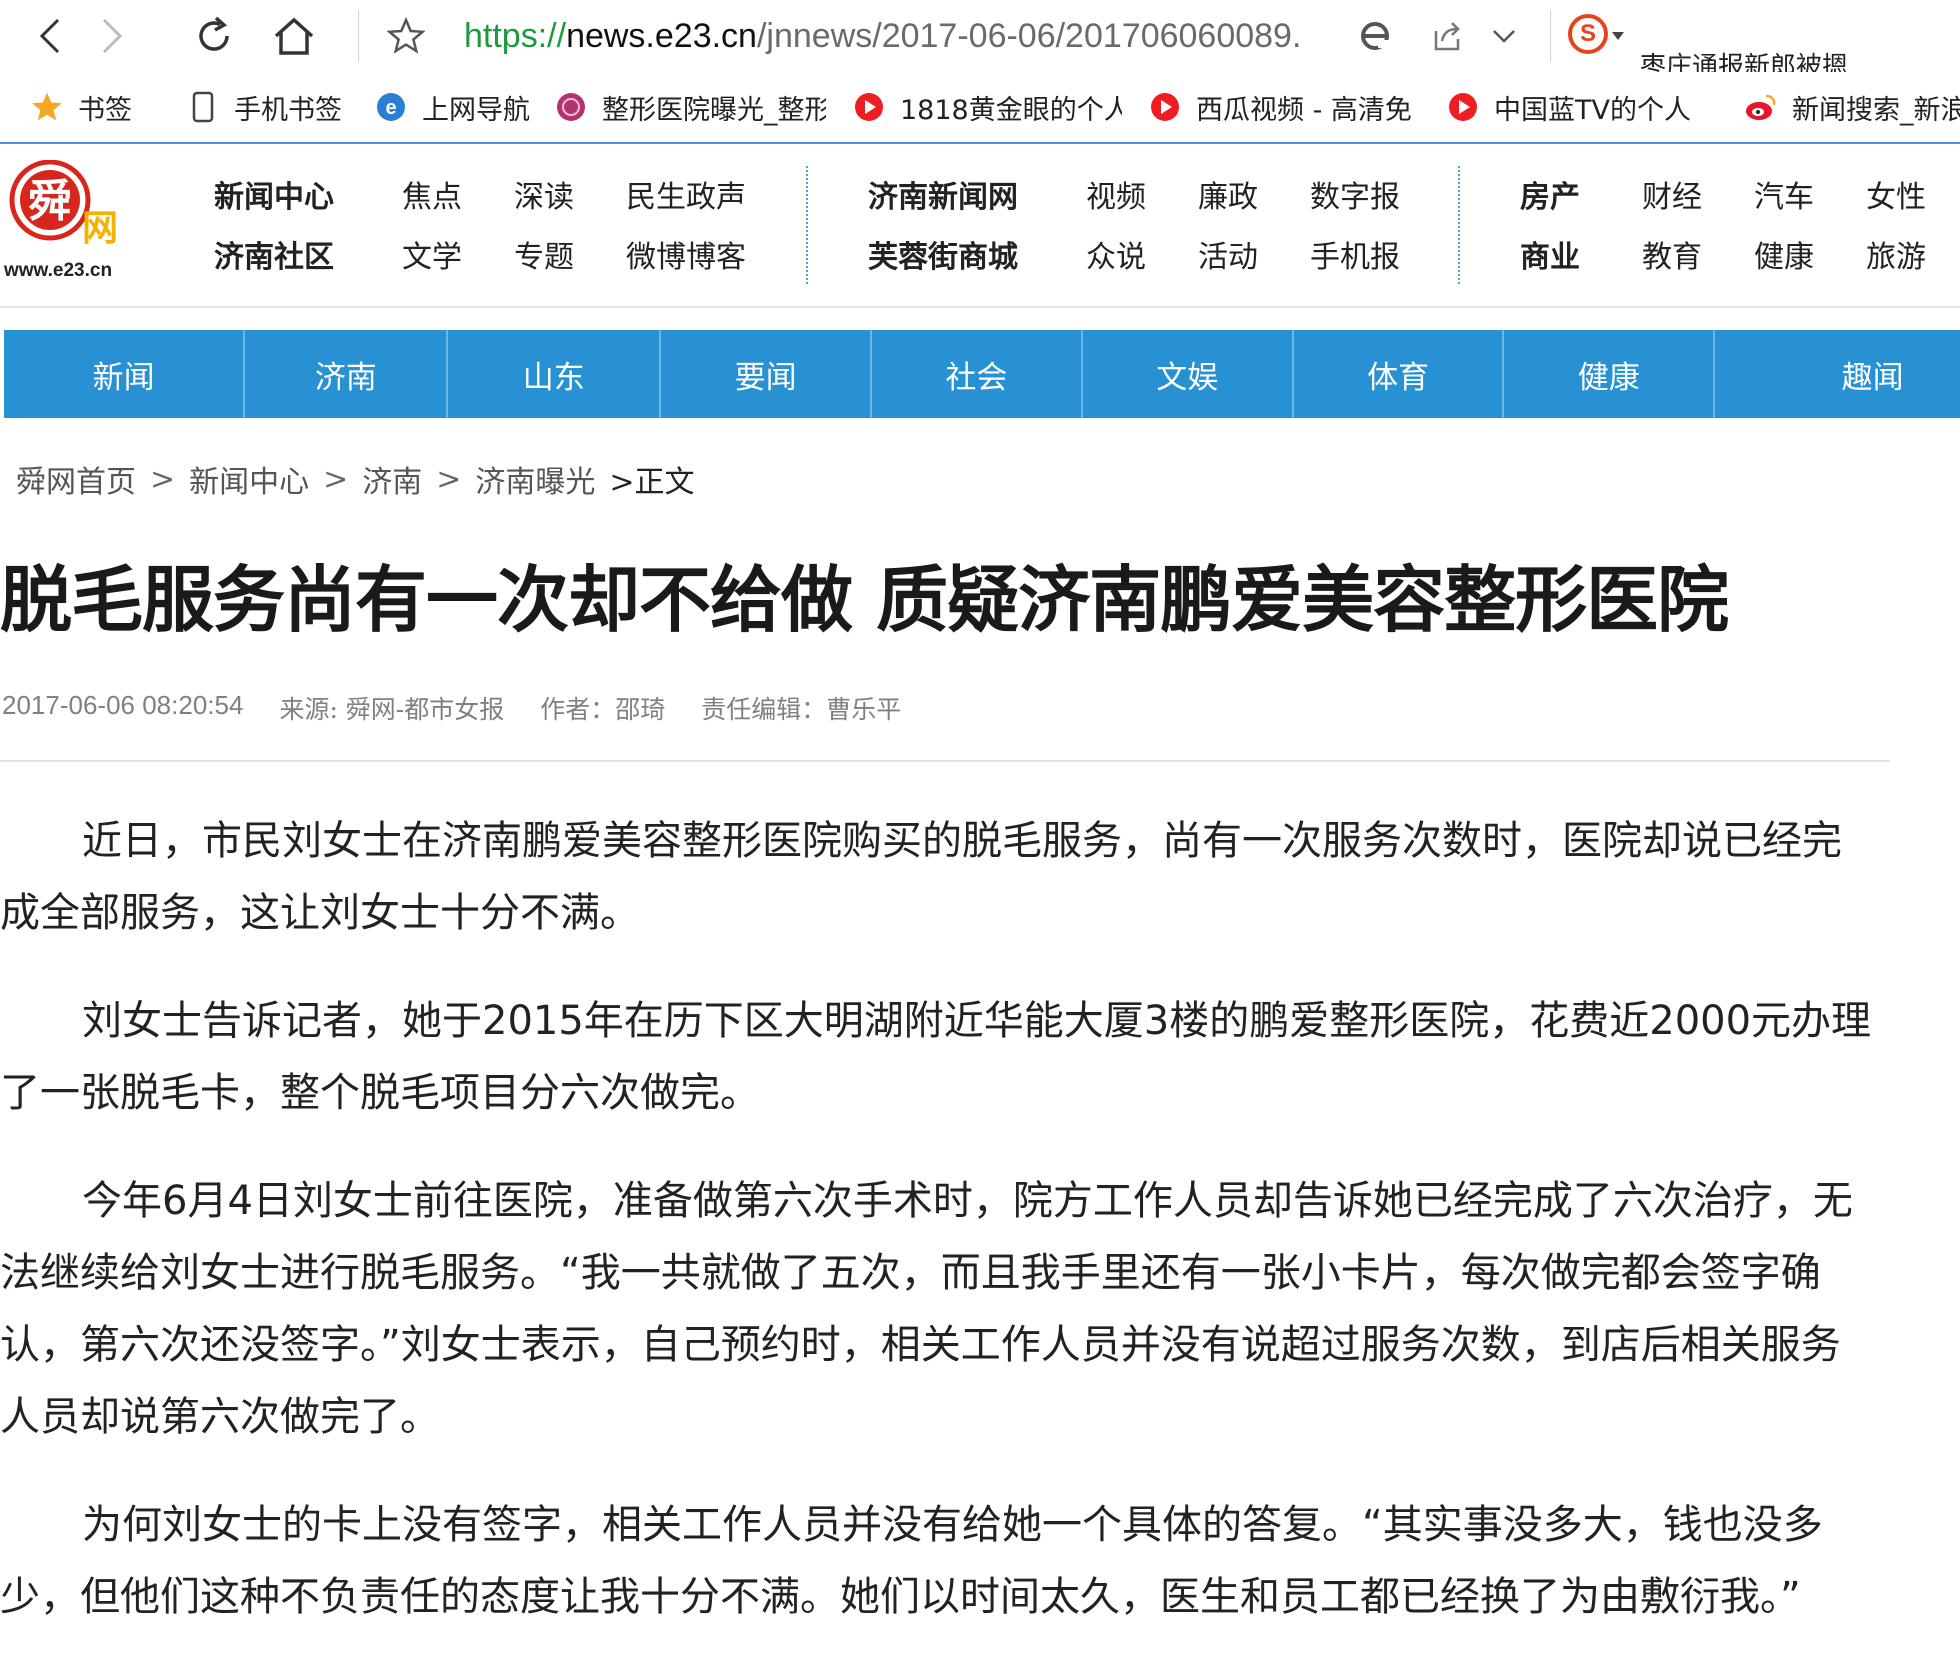 The height and width of the screenshot is (1669, 1960). I want to click on header-link: 女性, so click(1896, 194).